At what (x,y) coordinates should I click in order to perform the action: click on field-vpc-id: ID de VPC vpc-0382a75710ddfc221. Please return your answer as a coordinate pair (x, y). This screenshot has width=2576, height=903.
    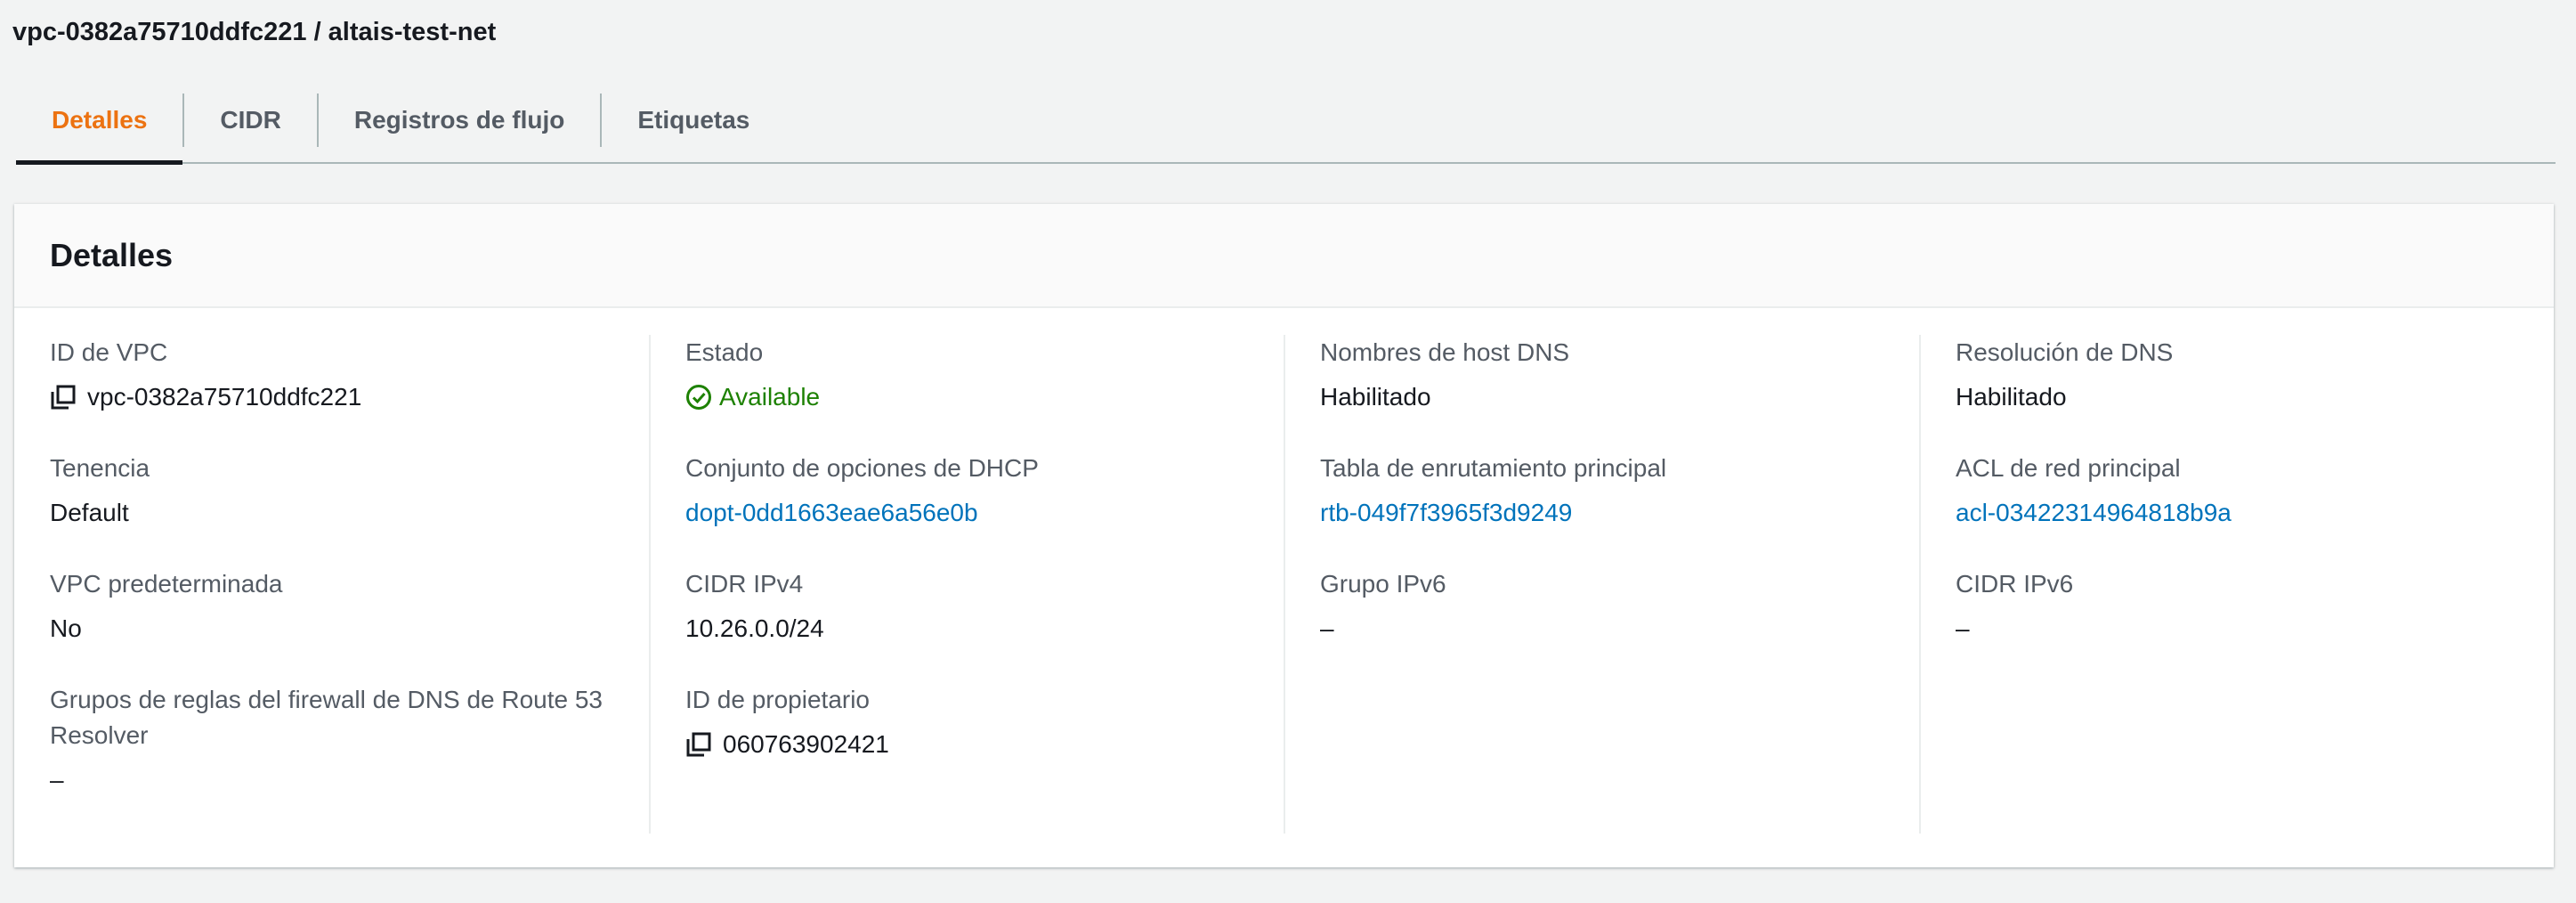
    Looking at the image, I should click on (357, 375).